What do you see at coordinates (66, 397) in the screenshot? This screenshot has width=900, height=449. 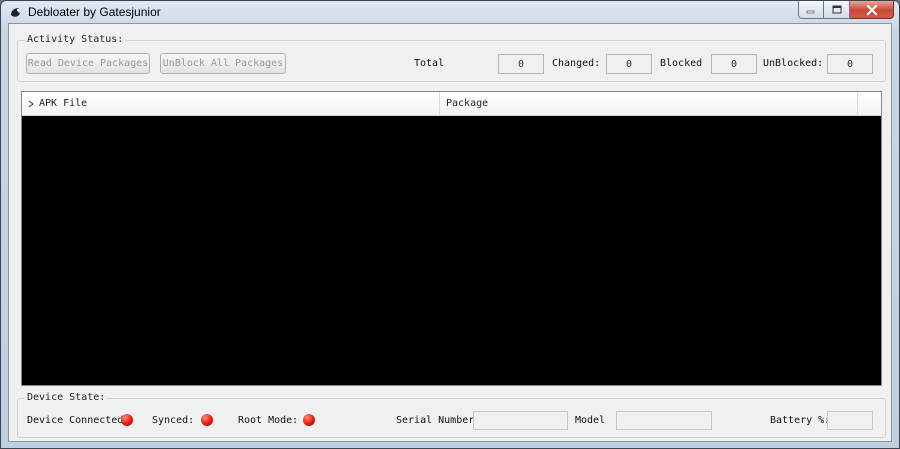 I see `device-state-label: Device State:` at bounding box center [66, 397].